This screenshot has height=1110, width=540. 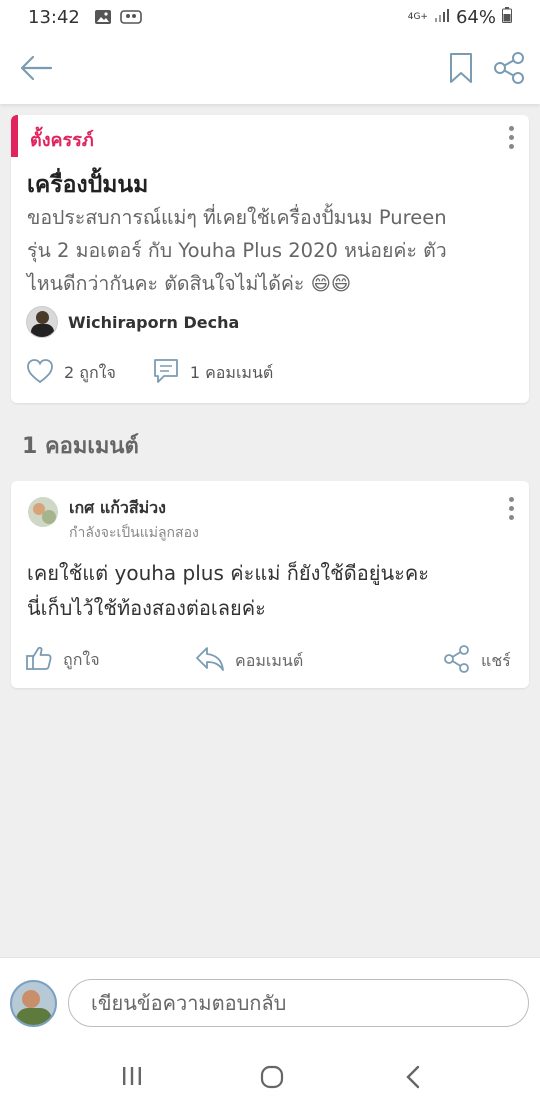 I want to click on back-arrow-icon, so click(x=36, y=70).